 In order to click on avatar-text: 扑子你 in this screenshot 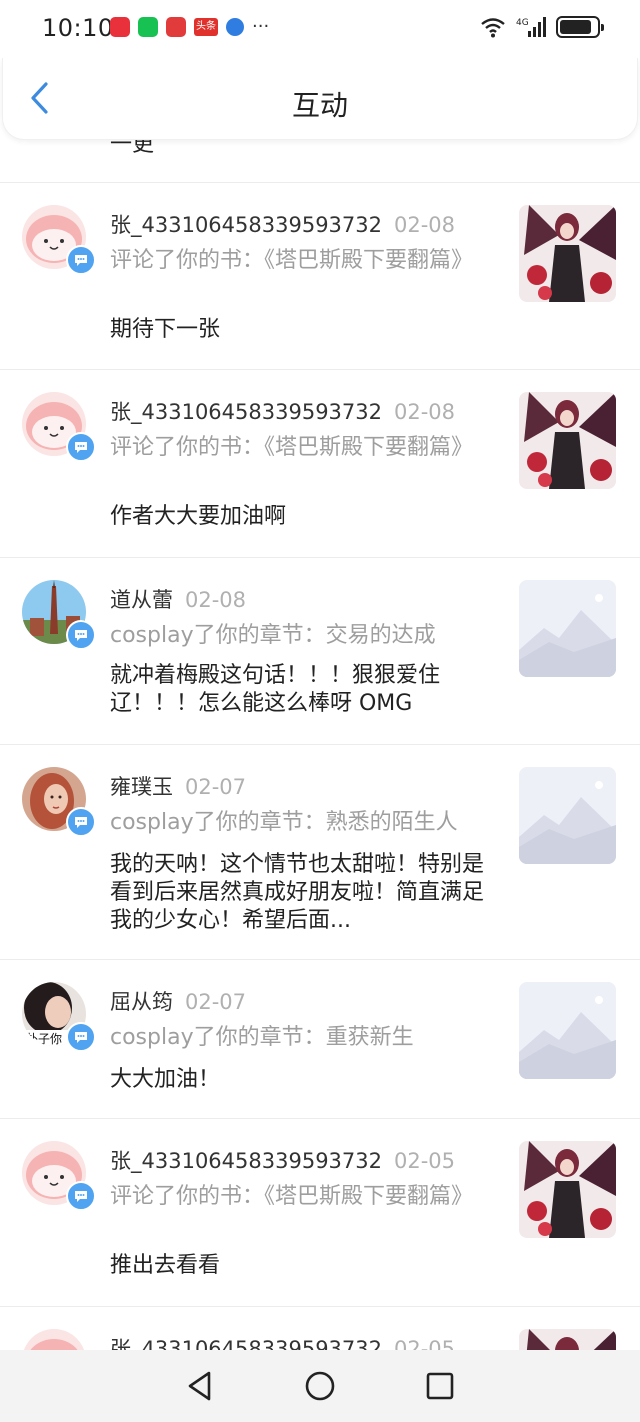, I will do `click(44, 1039)`.